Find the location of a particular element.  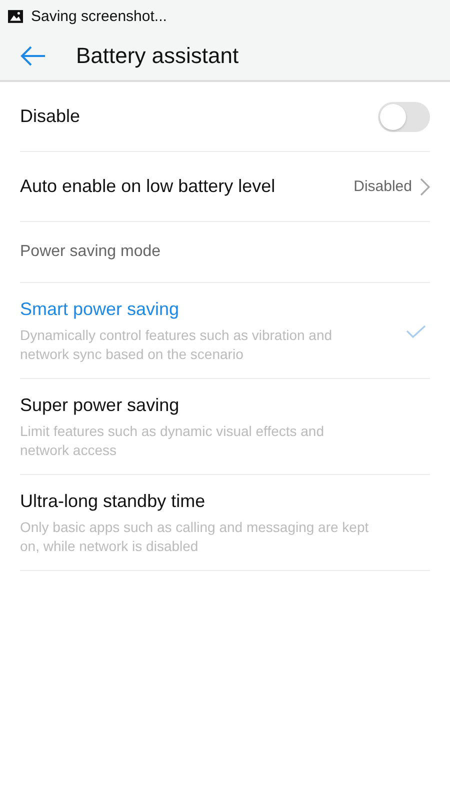

chevron-icon is located at coordinates (425, 187).